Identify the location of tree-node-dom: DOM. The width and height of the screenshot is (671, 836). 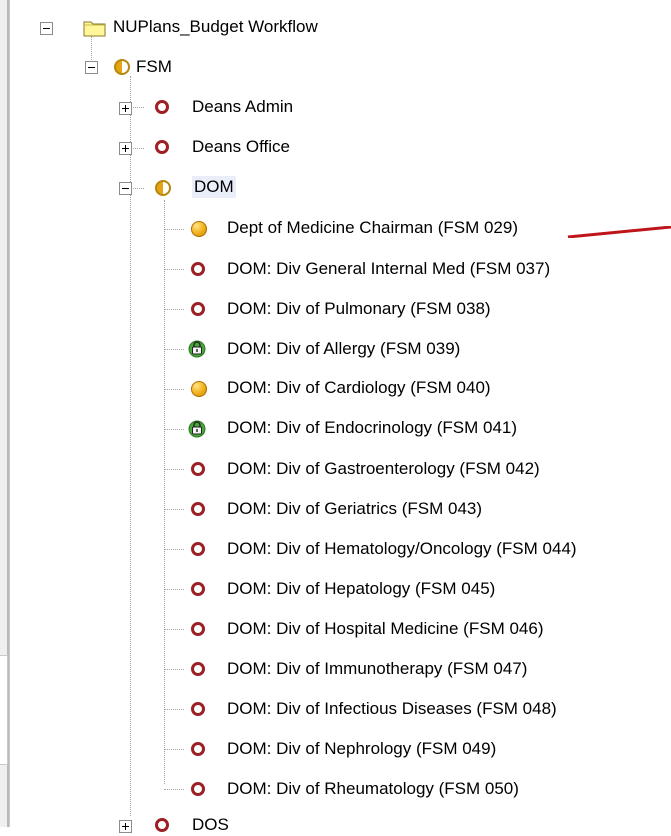
(214, 187).